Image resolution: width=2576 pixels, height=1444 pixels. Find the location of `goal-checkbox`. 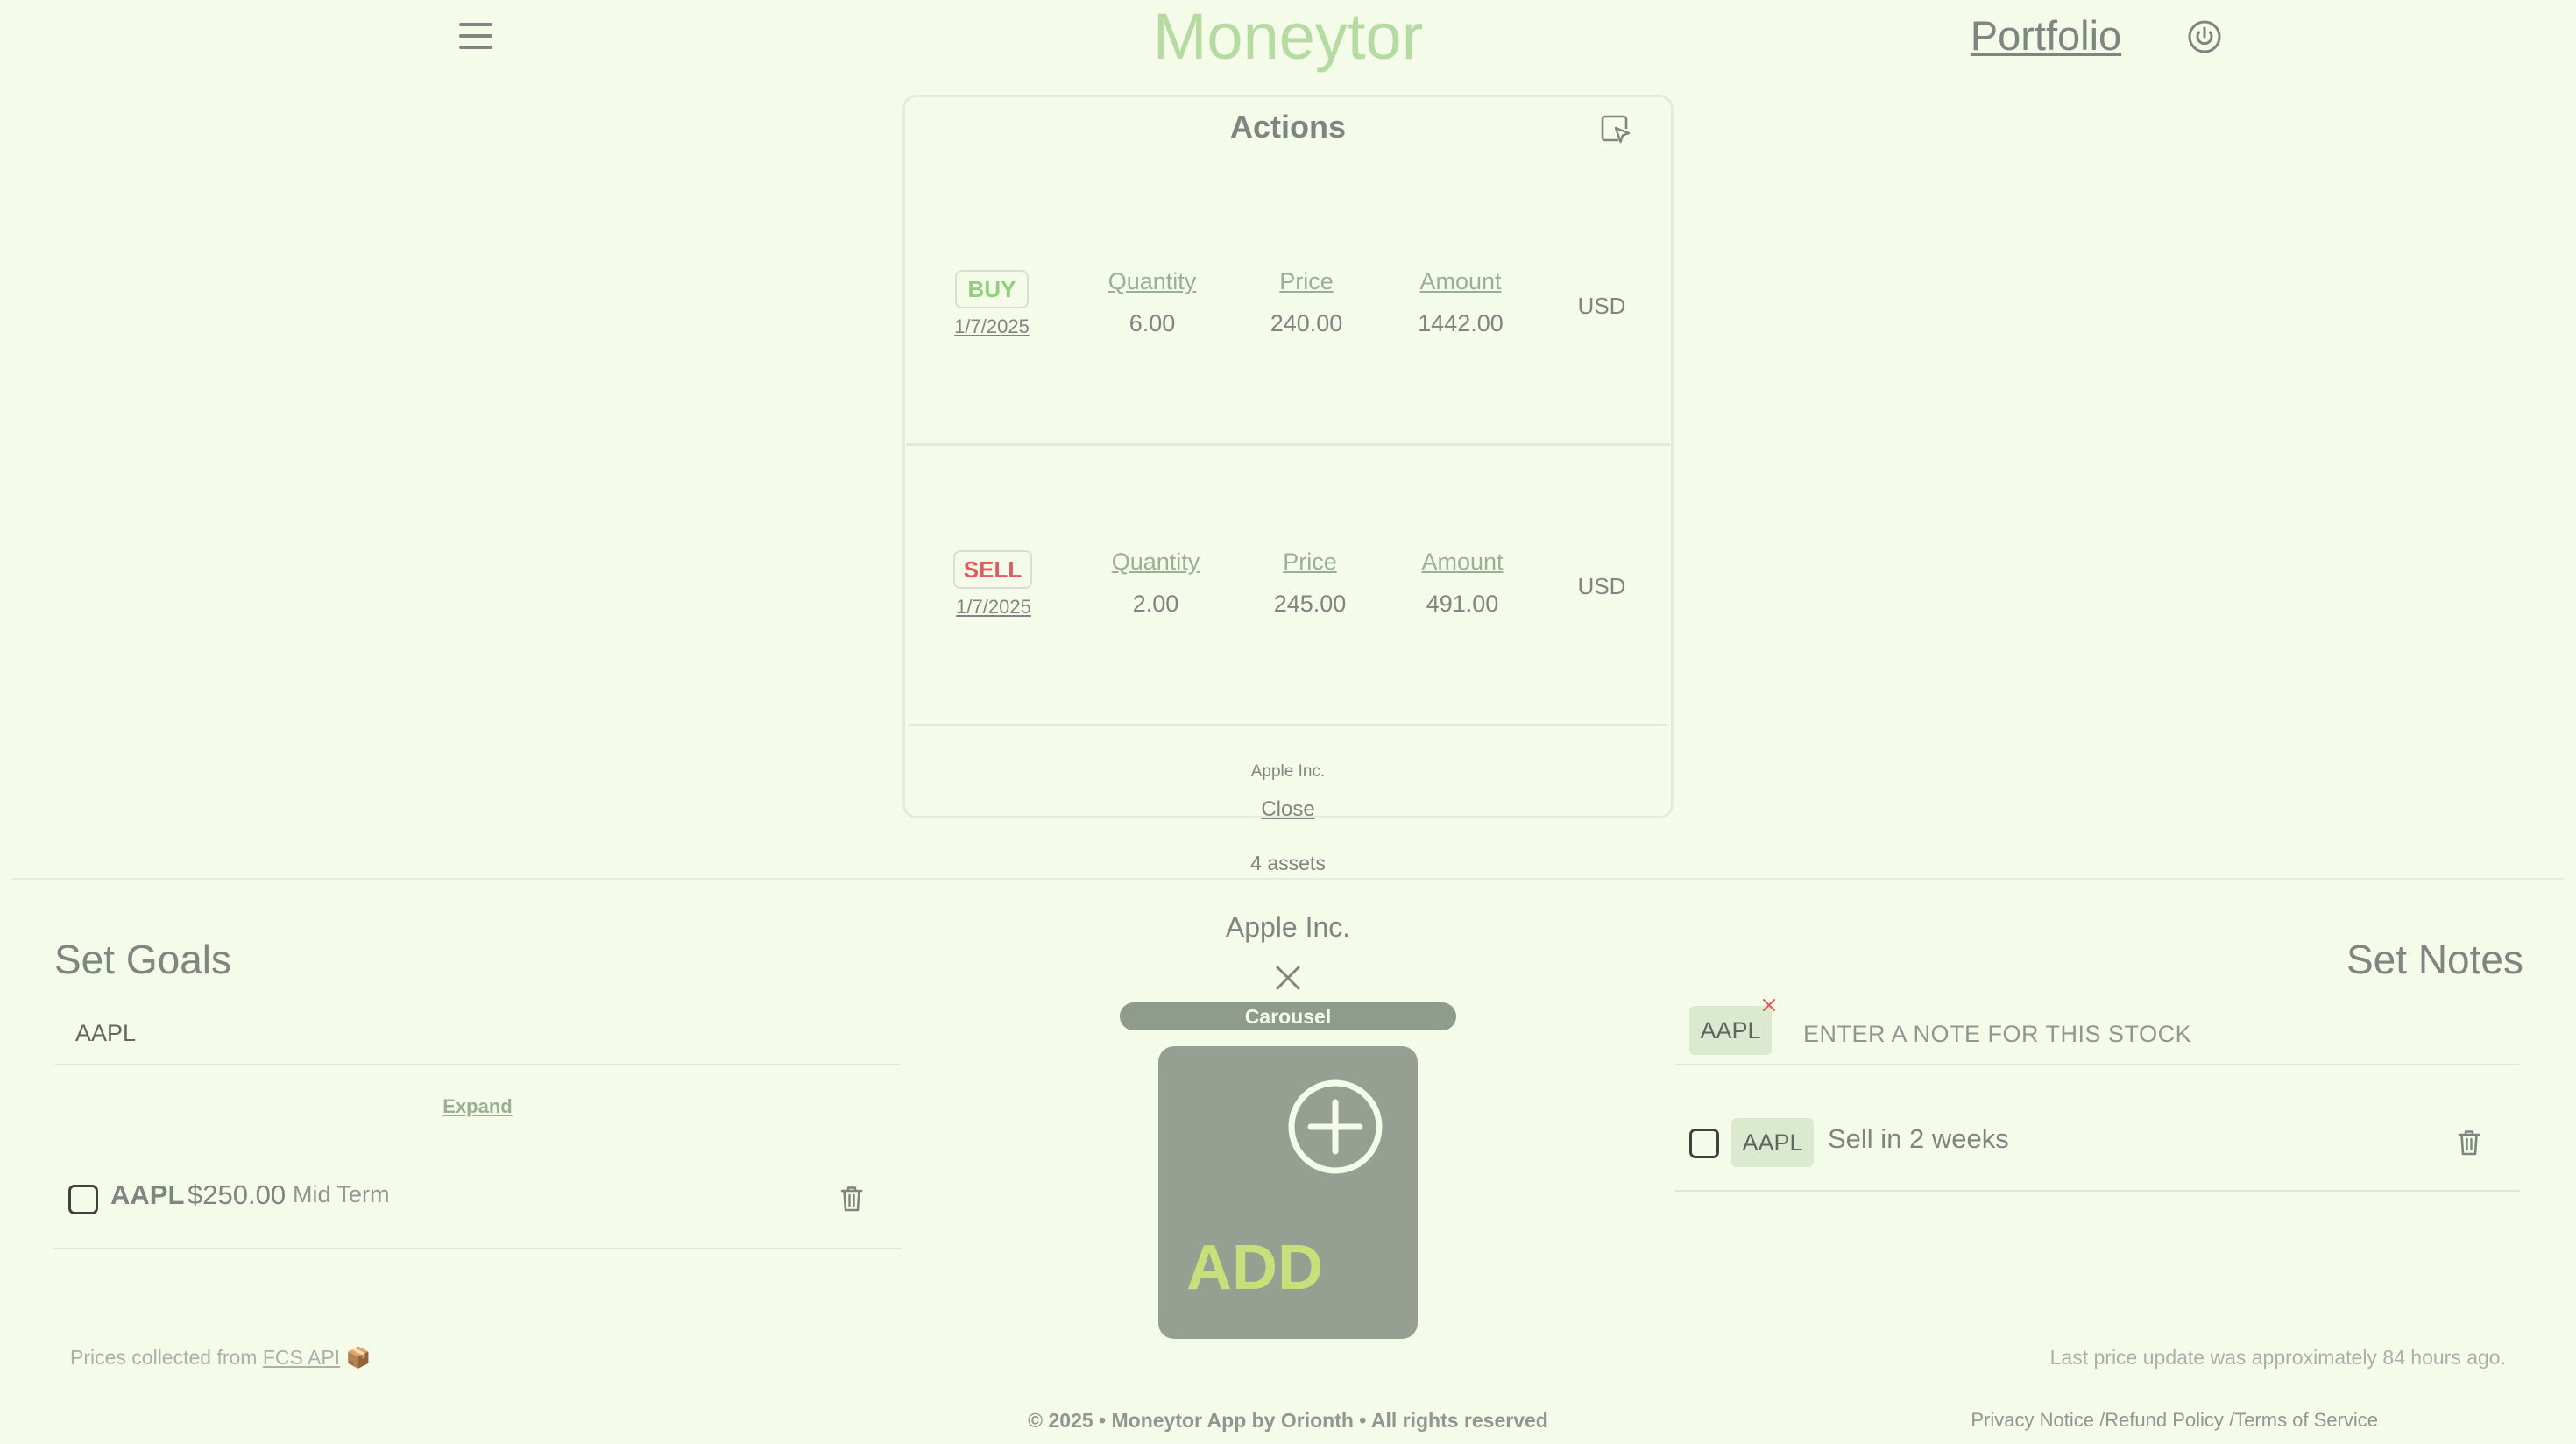

goal-checkbox is located at coordinates (83, 1199).